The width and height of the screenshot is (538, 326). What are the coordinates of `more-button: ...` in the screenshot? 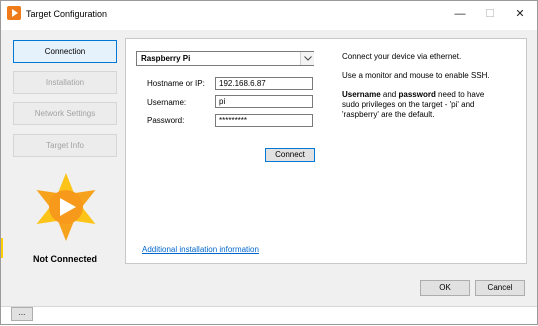 It's located at (22, 314).